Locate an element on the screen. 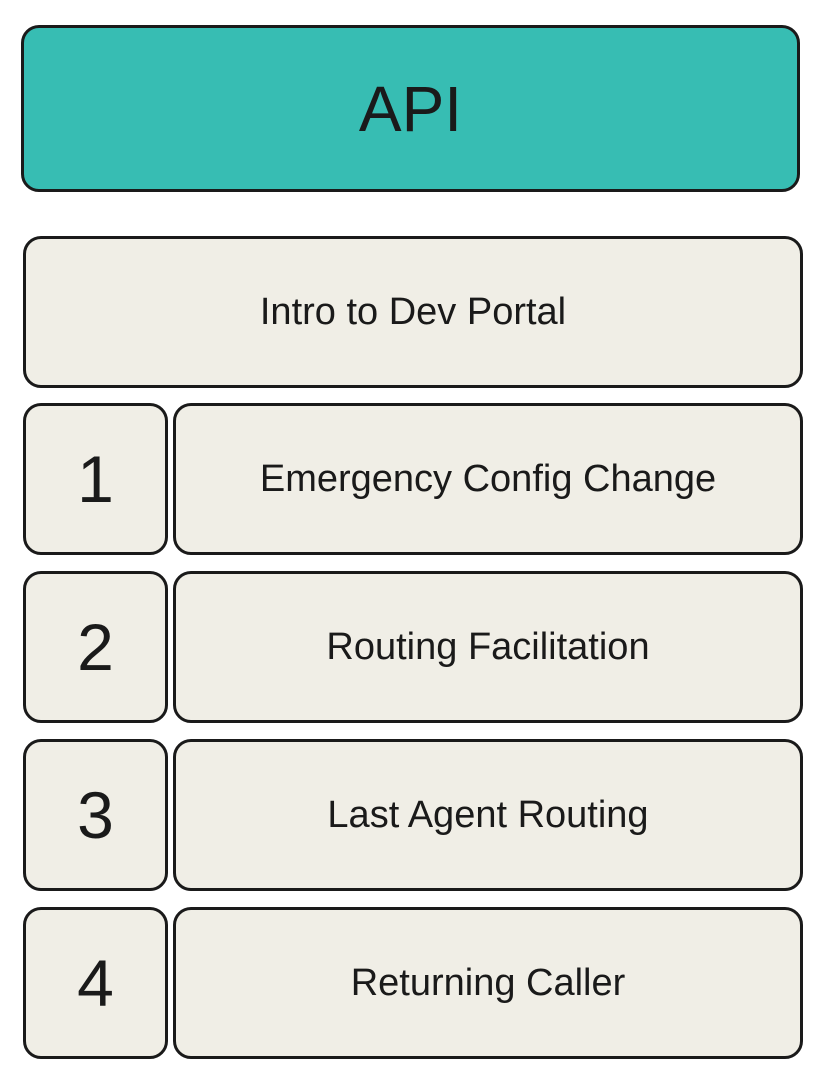 This screenshot has width=835, height=1079. step-label-4: Returning Caller is located at coordinates (488, 982).